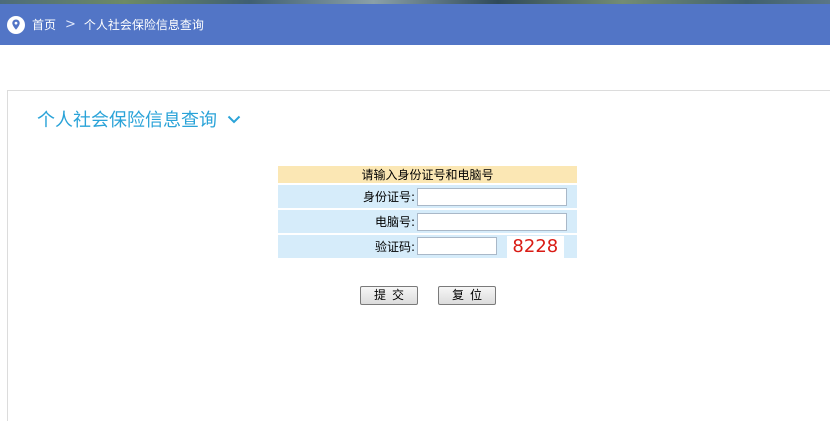  I want to click on computer-number-row: 电脑号:, so click(427, 221).